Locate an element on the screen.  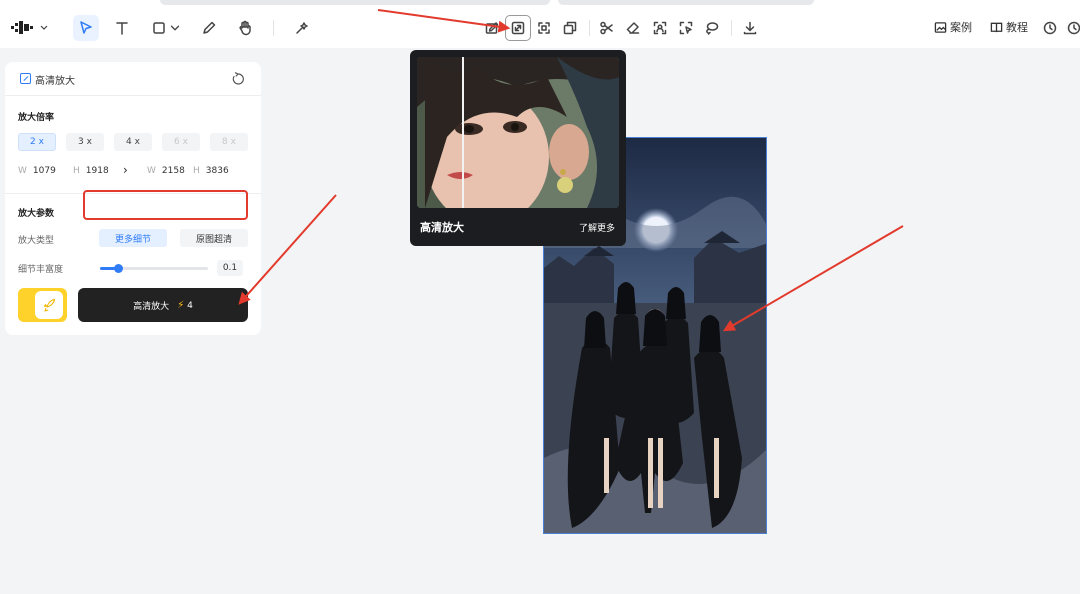
scissors-icon is located at coordinates (606, 28).